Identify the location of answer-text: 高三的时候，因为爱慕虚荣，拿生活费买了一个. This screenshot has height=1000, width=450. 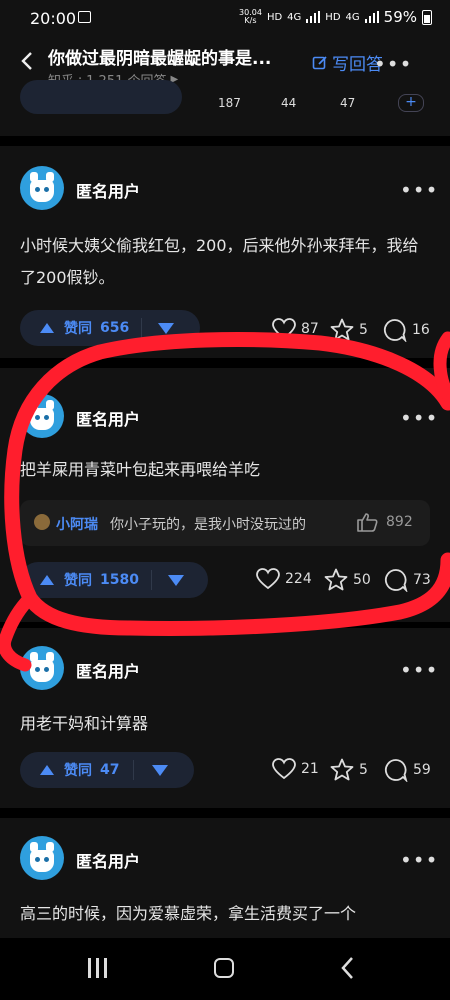
(225, 914).